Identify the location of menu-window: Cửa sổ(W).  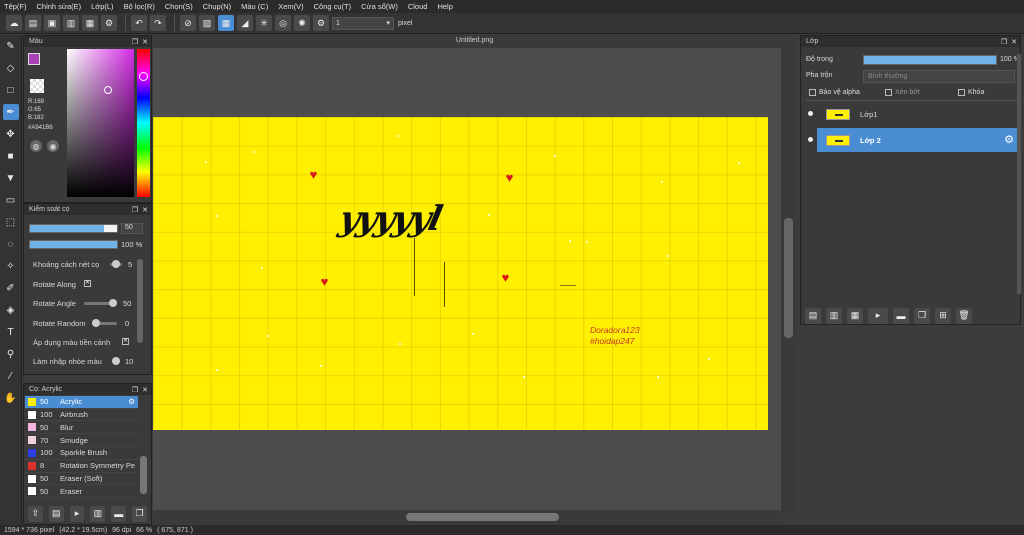
(379, 6).